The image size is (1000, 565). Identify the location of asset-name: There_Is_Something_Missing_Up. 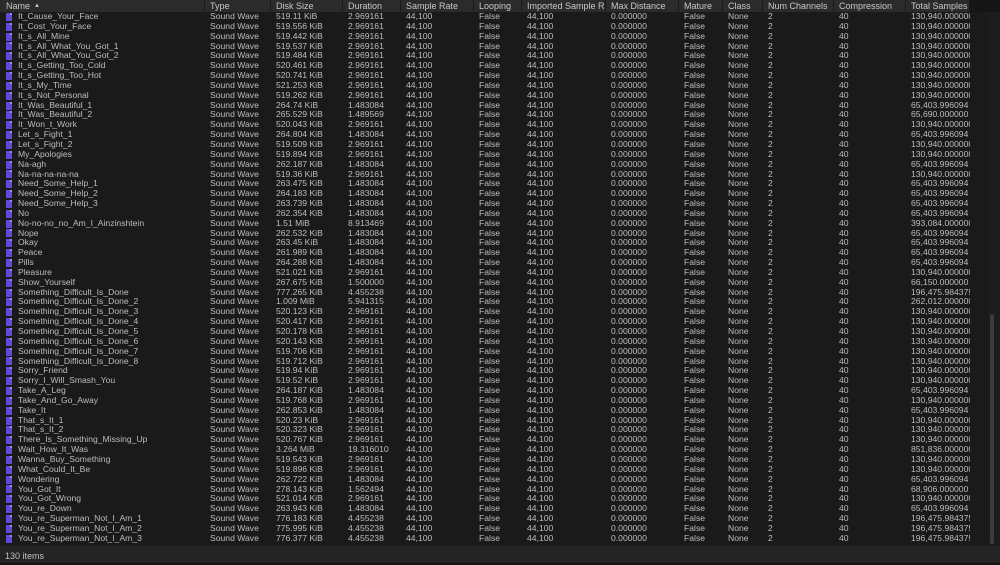
(83, 440).